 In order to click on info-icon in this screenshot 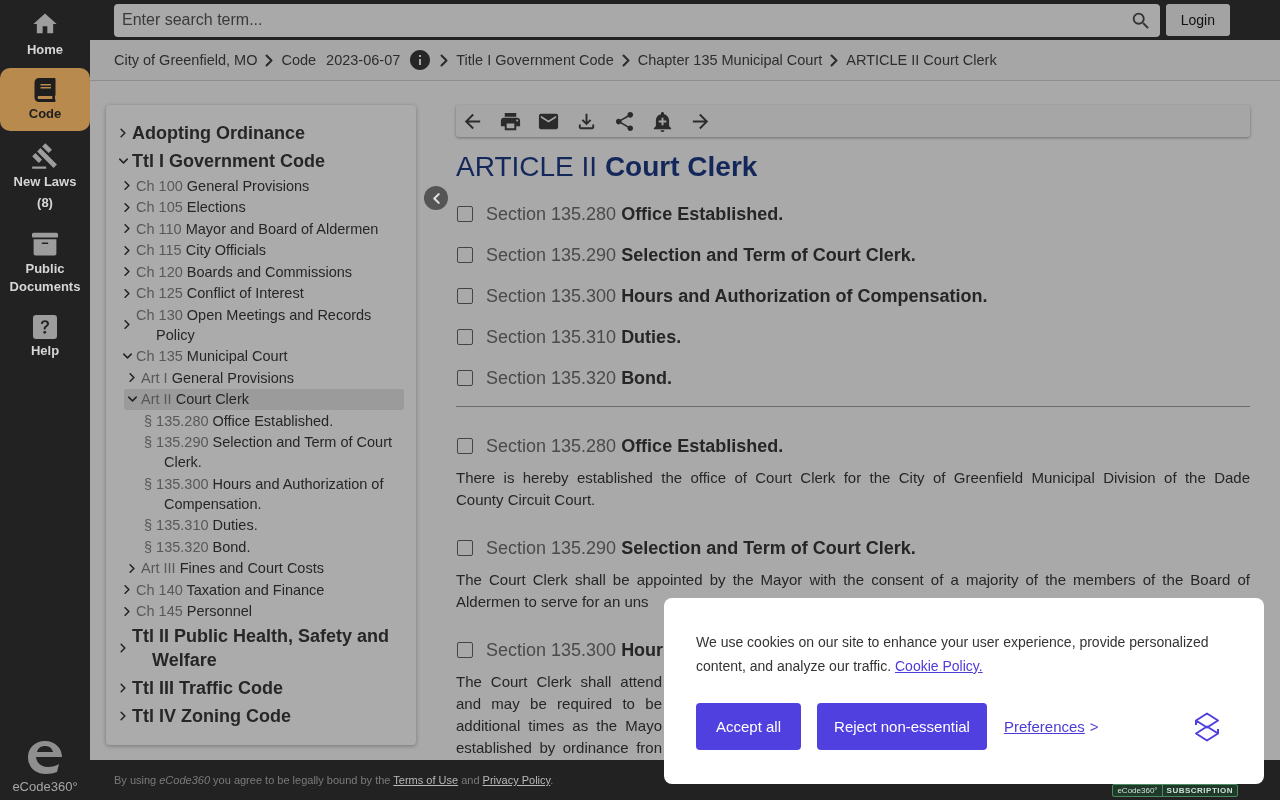, I will do `click(420, 60)`.